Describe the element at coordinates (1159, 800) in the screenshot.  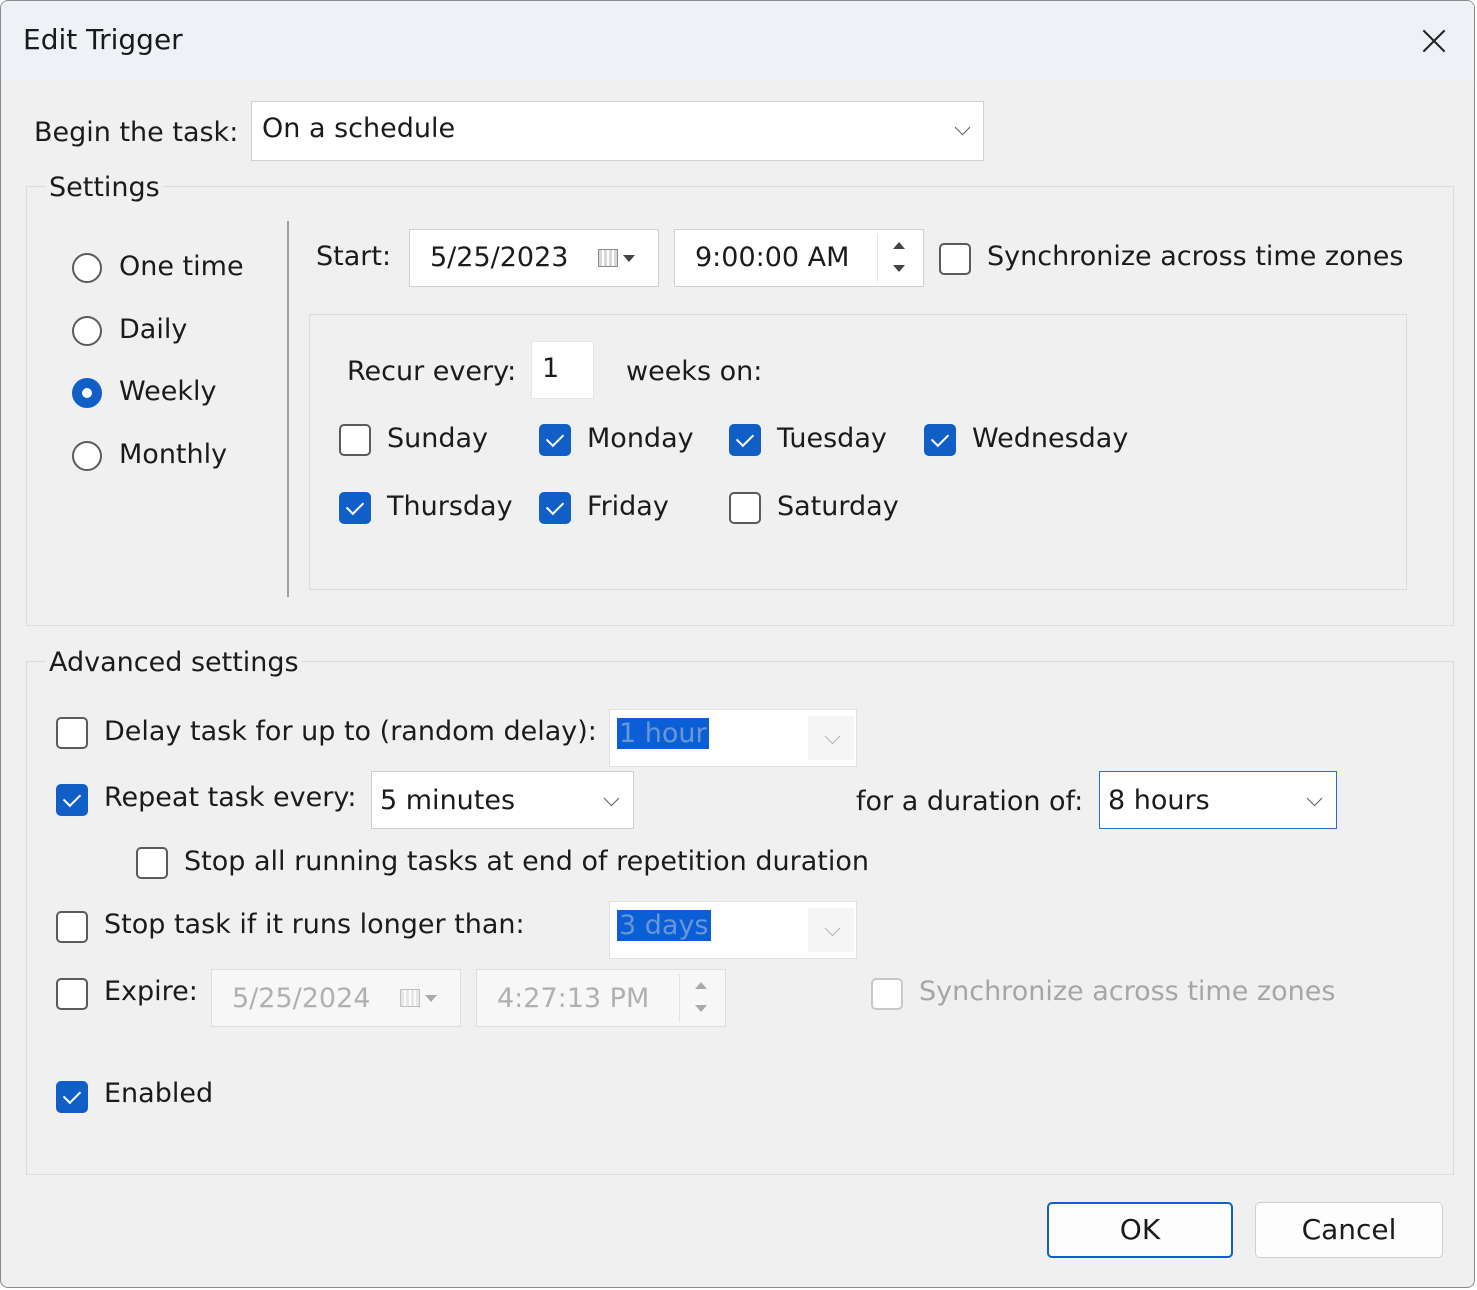
I see `duration-value: 8 hours` at that location.